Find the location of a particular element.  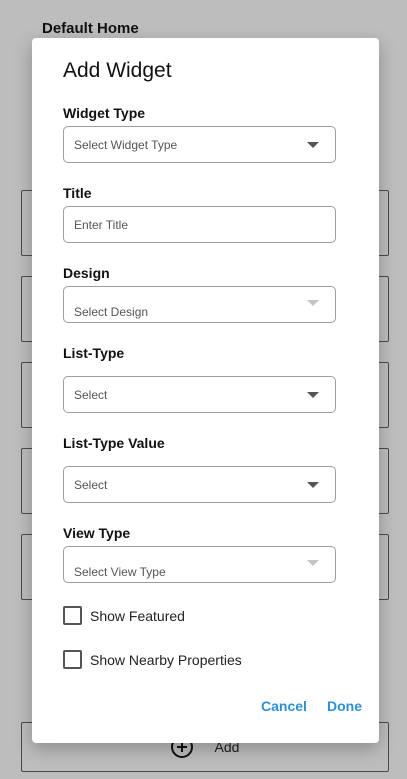

show-nearby-properties-checkbox: Show Nearby Properties is located at coordinates (152, 659).